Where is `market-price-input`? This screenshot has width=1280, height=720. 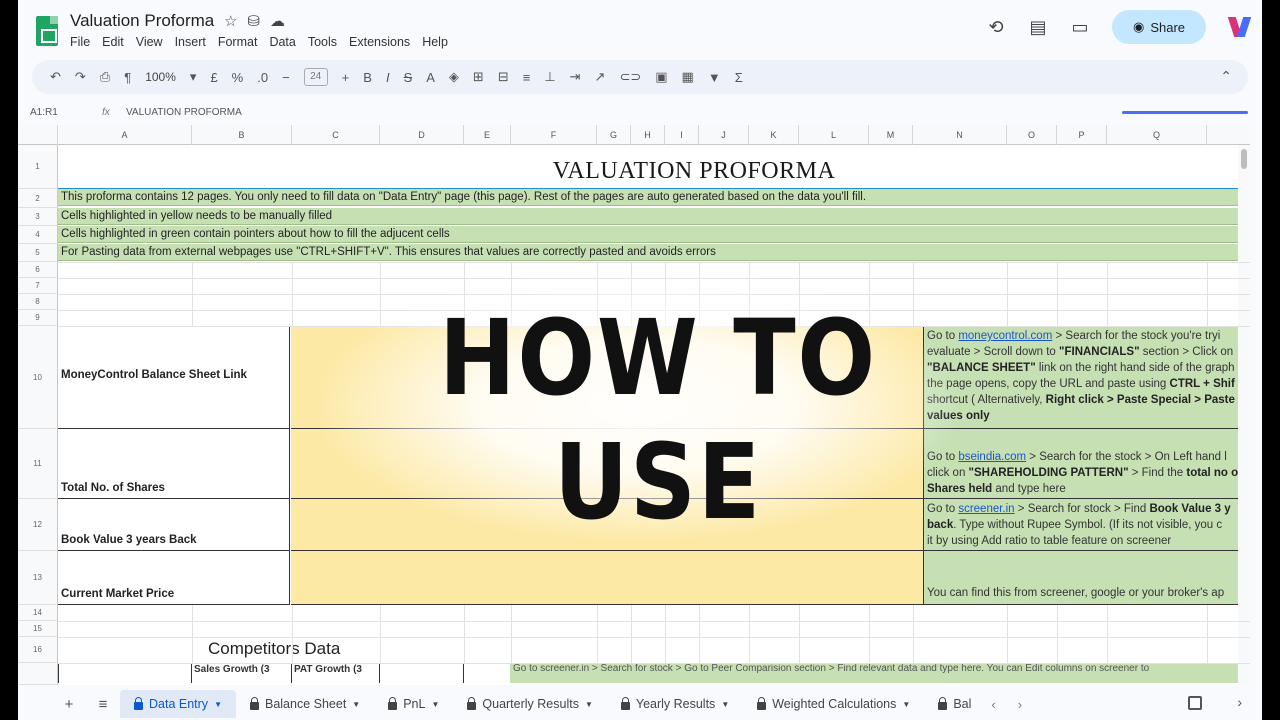 market-price-input is located at coordinates (607, 578).